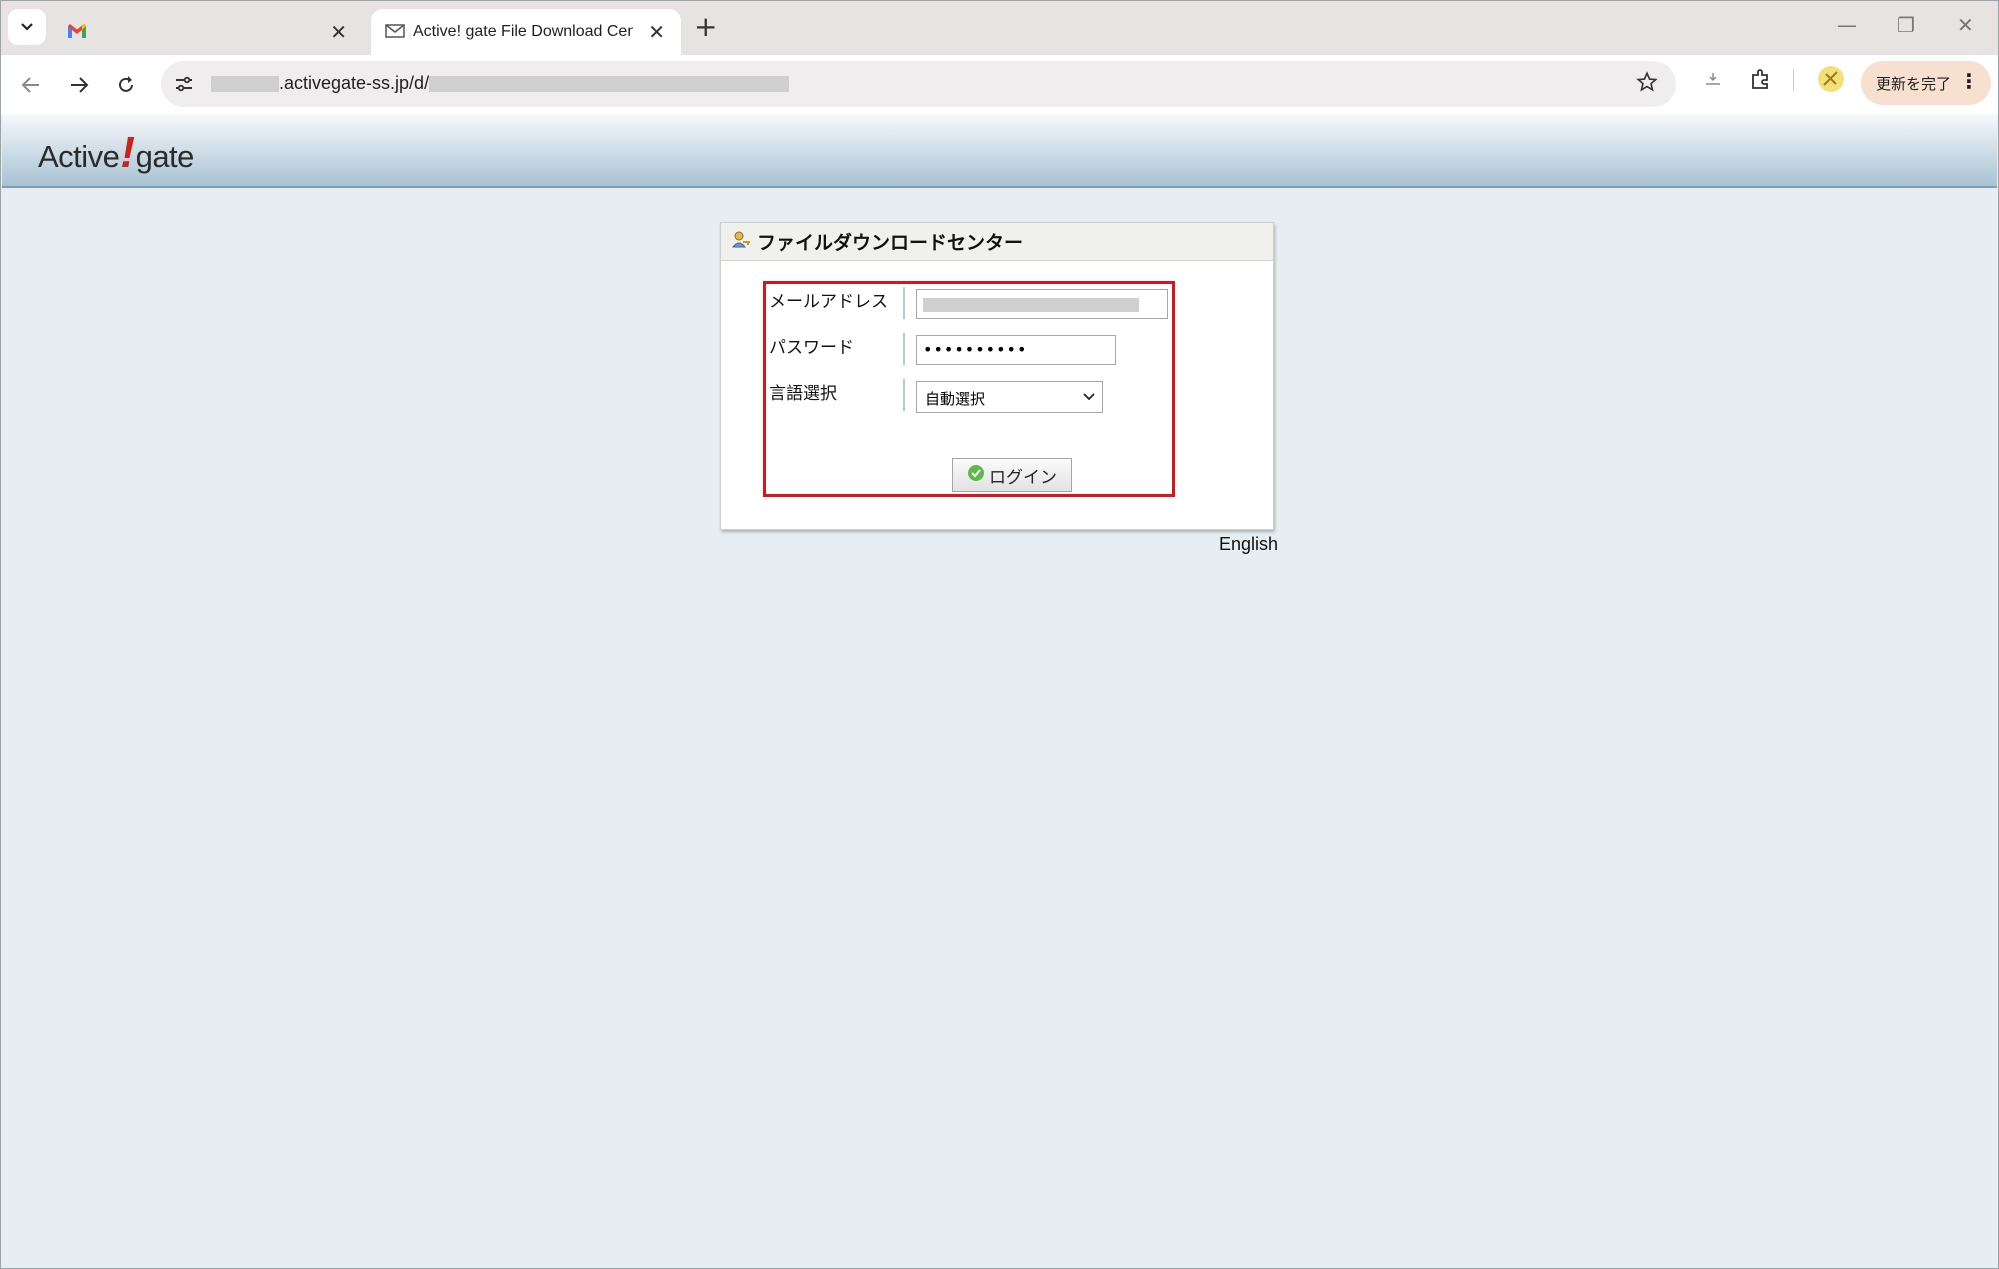  I want to click on site-header: Active! gate, so click(999, 151).